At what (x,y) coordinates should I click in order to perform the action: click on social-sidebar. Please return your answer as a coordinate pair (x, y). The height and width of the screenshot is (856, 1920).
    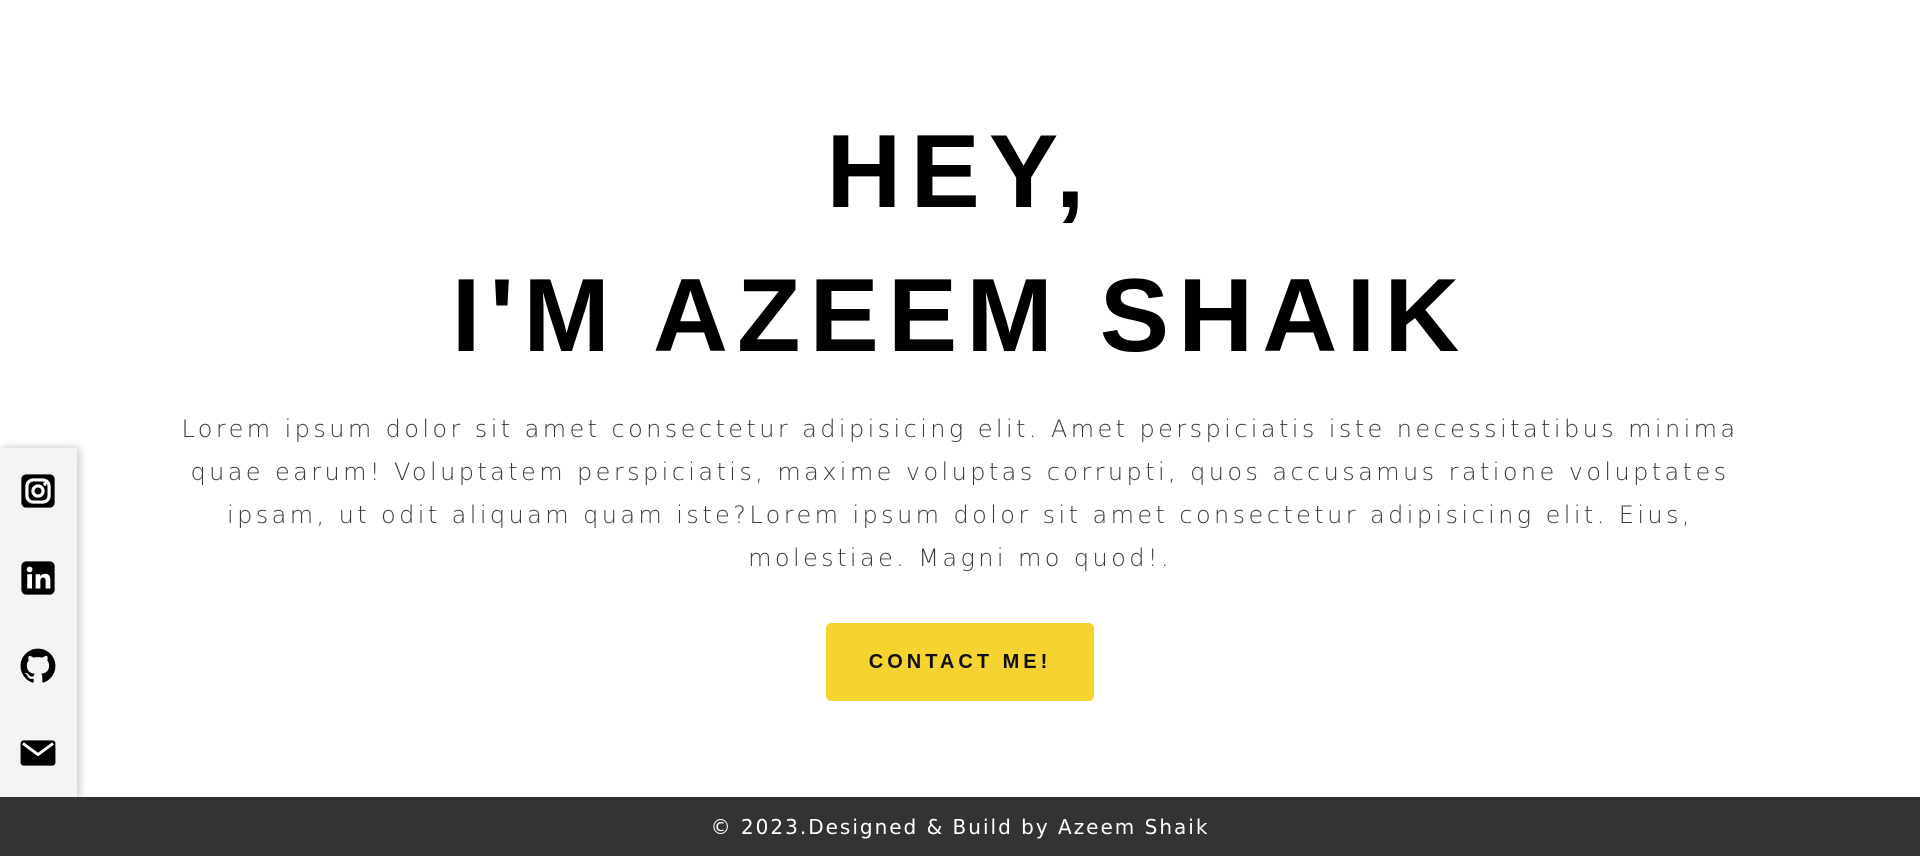
    Looking at the image, I should click on (38, 623).